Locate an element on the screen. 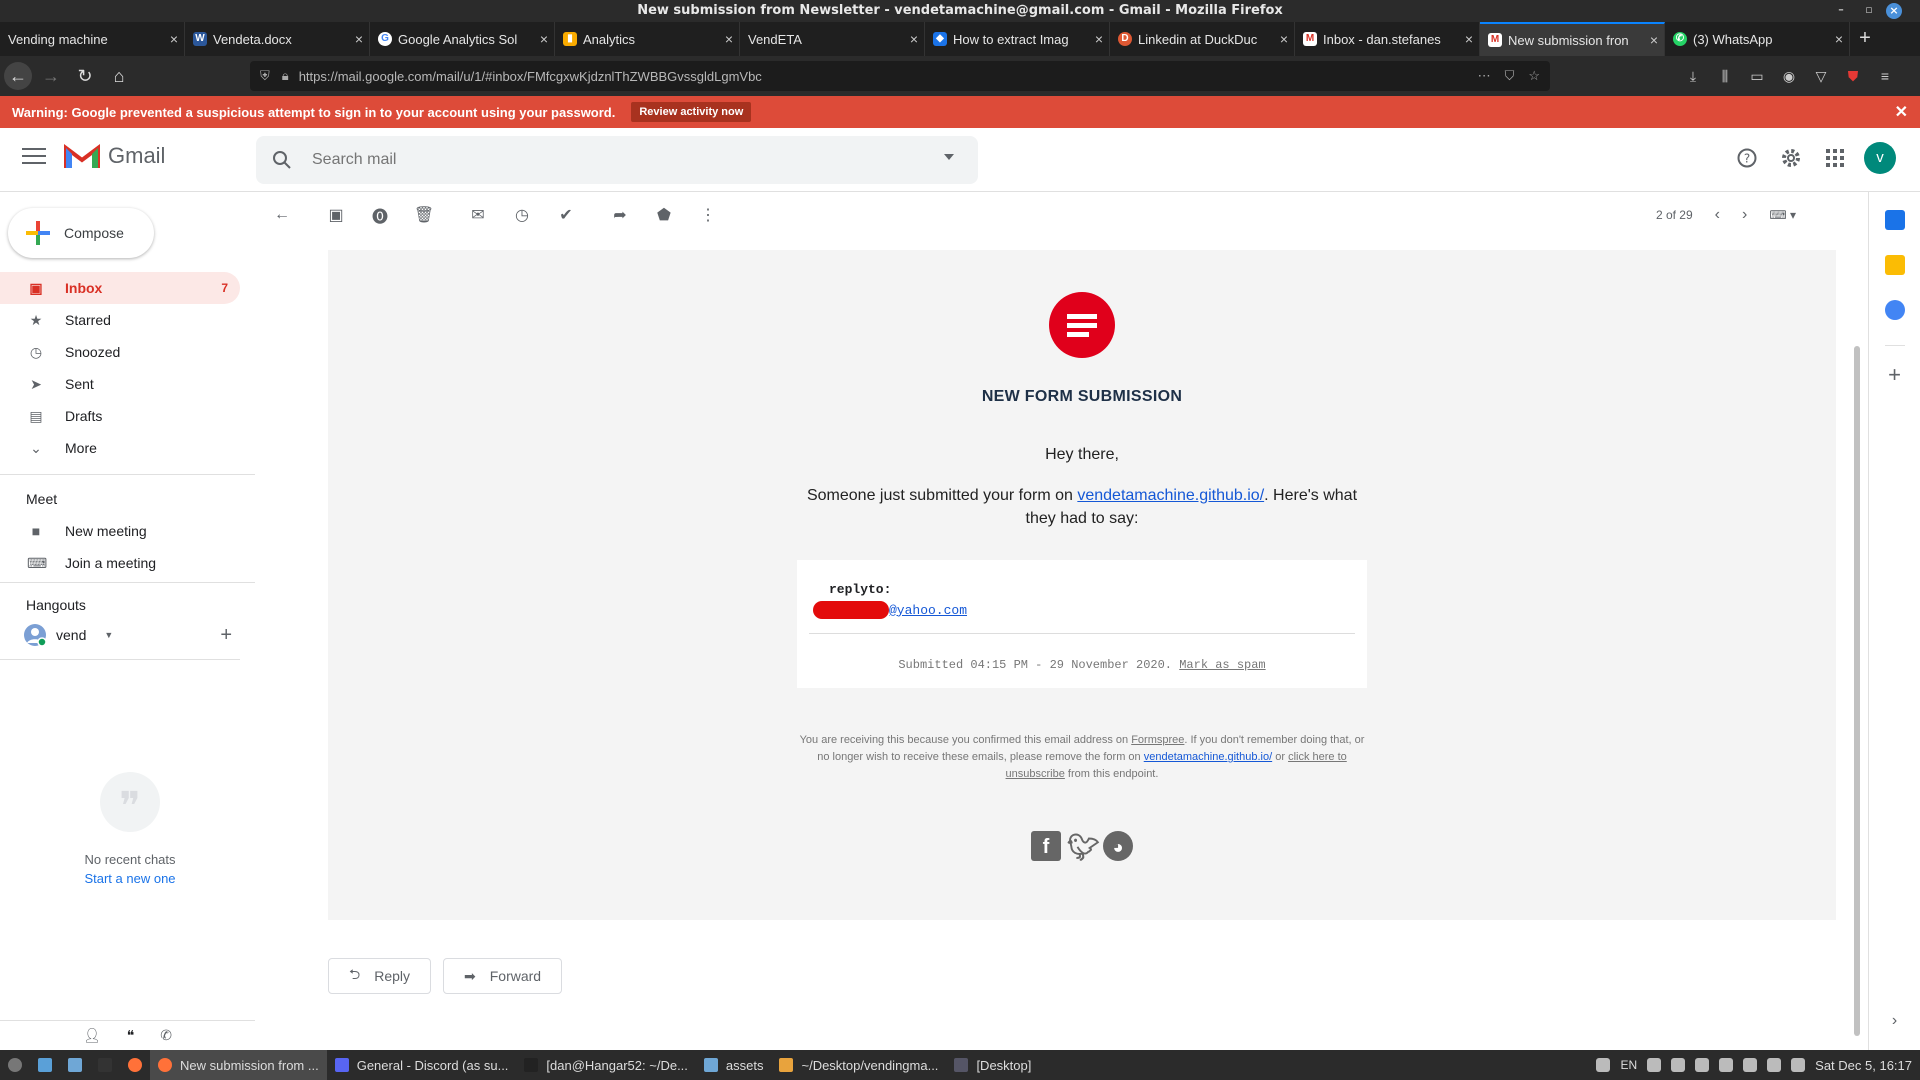  search-icon is located at coordinates (282, 160).